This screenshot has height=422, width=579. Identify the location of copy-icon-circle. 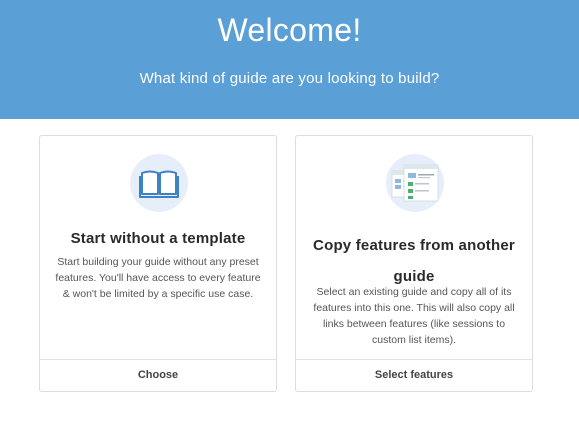
(415, 183).